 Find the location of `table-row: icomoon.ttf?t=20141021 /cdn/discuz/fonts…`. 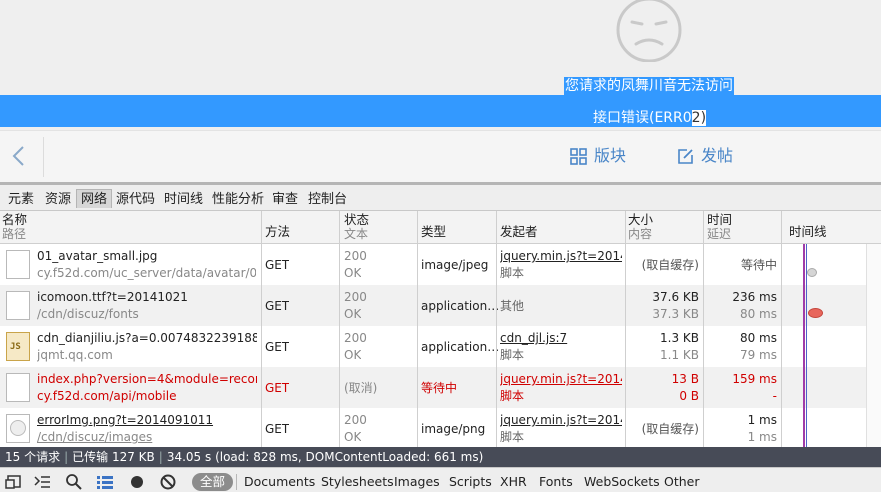

table-row: icomoon.ttf?t=20141021 /cdn/discuz/fonts… is located at coordinates (433, 305).